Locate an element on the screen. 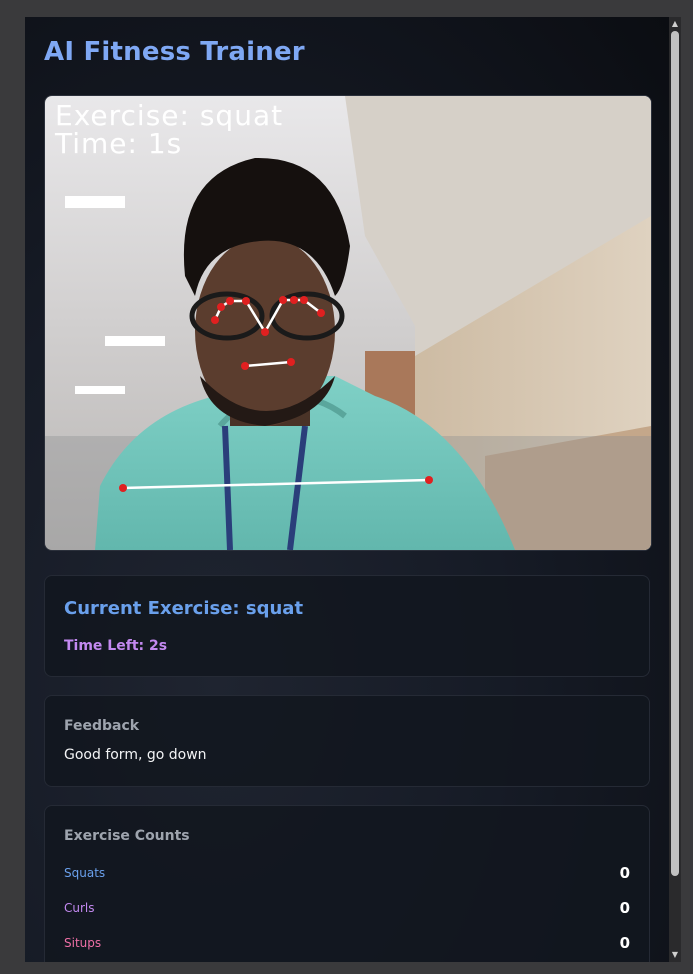 Image resolution: width=693 pixels, height=974 pixels. count-row-squats: Squats 0 is located at coordinates (347, 874).